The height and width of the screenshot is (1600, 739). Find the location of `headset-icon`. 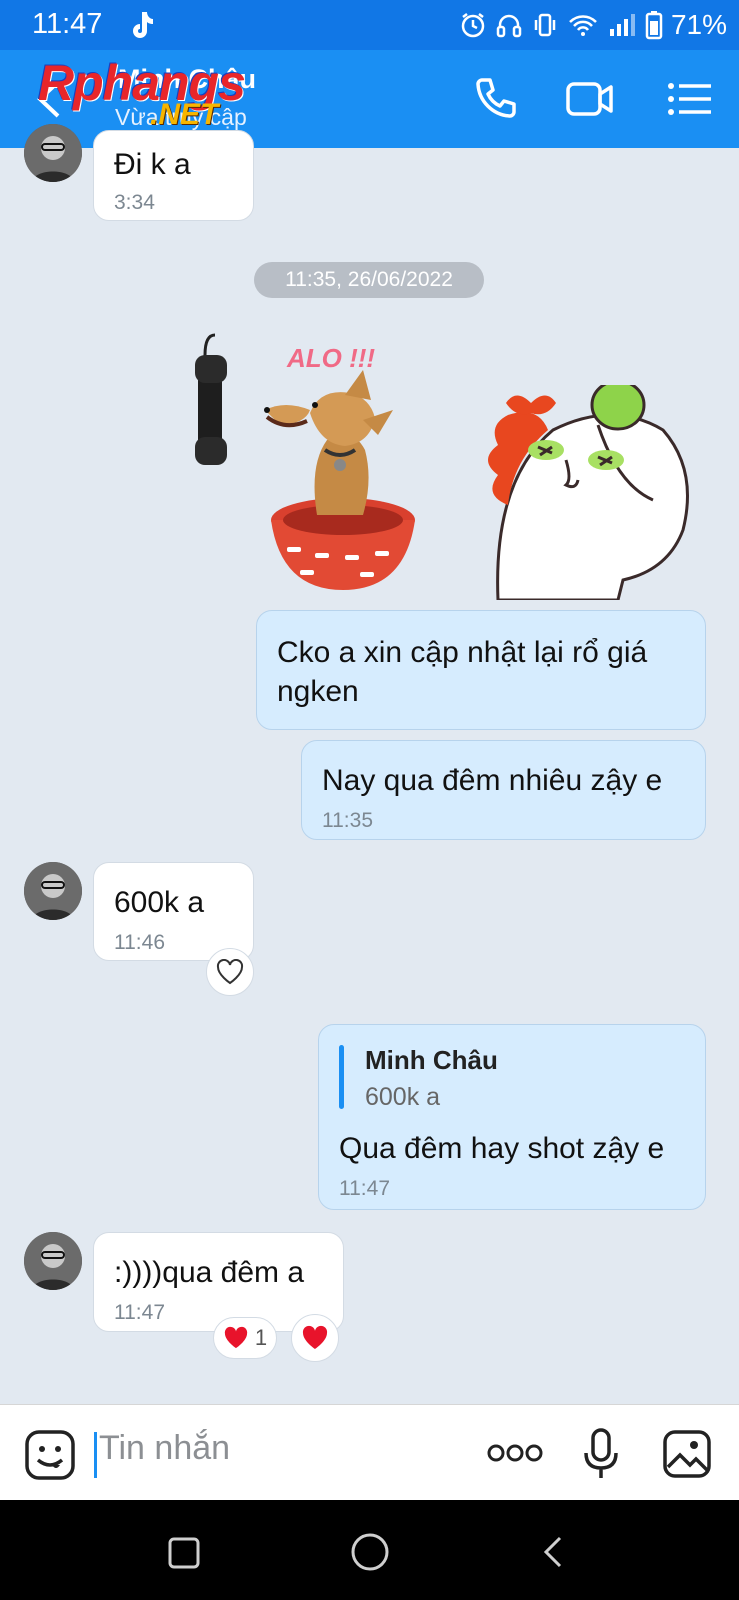

headset-icon is located at coordinates (509, 26).